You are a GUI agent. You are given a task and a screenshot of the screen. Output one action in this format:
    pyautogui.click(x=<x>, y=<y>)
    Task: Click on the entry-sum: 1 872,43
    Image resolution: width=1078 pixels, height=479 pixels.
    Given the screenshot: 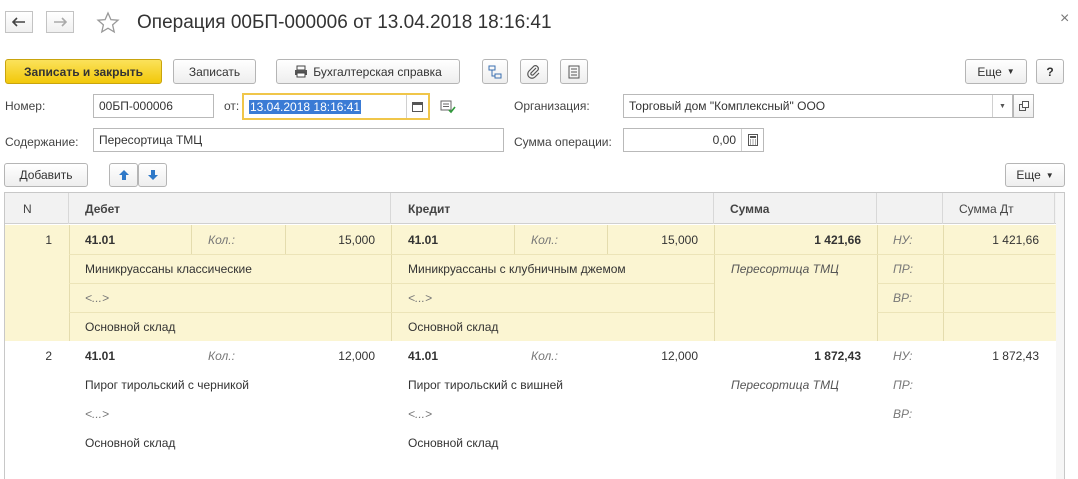 What is the action you would take?
    pyautogui.click(x=837, y=355)
    